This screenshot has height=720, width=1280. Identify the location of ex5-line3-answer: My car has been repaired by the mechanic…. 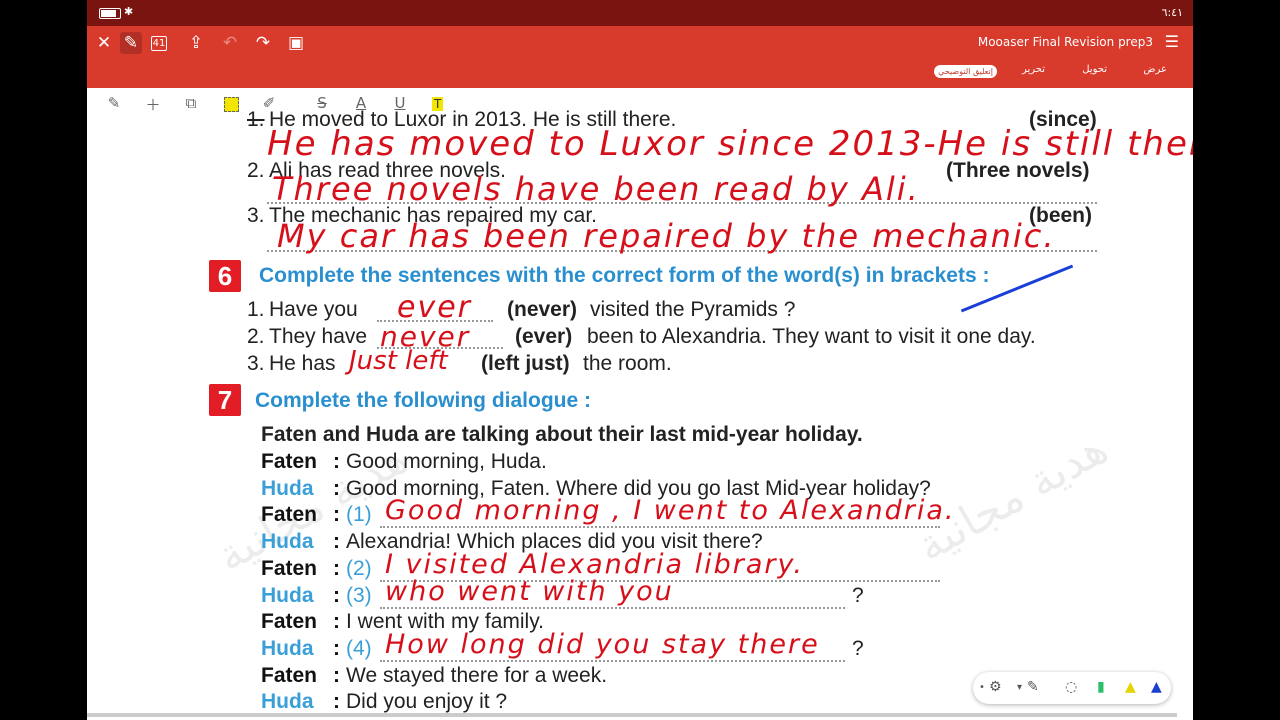
(666, 236).